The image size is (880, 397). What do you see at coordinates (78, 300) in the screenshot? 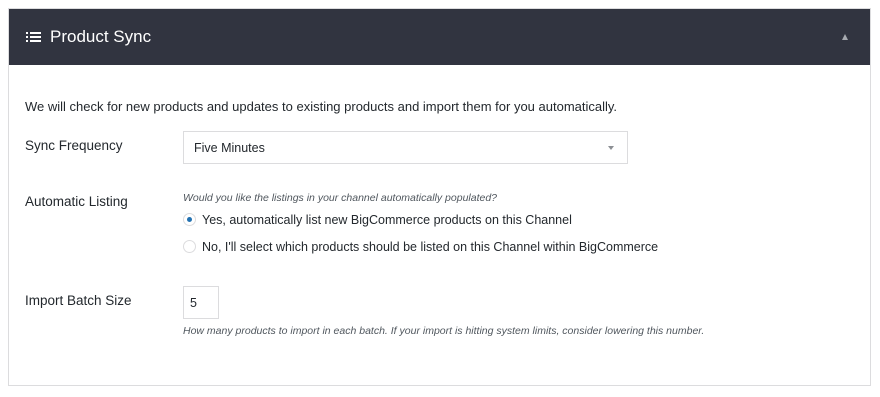
I see `import-batch-size-label: Import Batch Size` at bounding box center [78, 300].